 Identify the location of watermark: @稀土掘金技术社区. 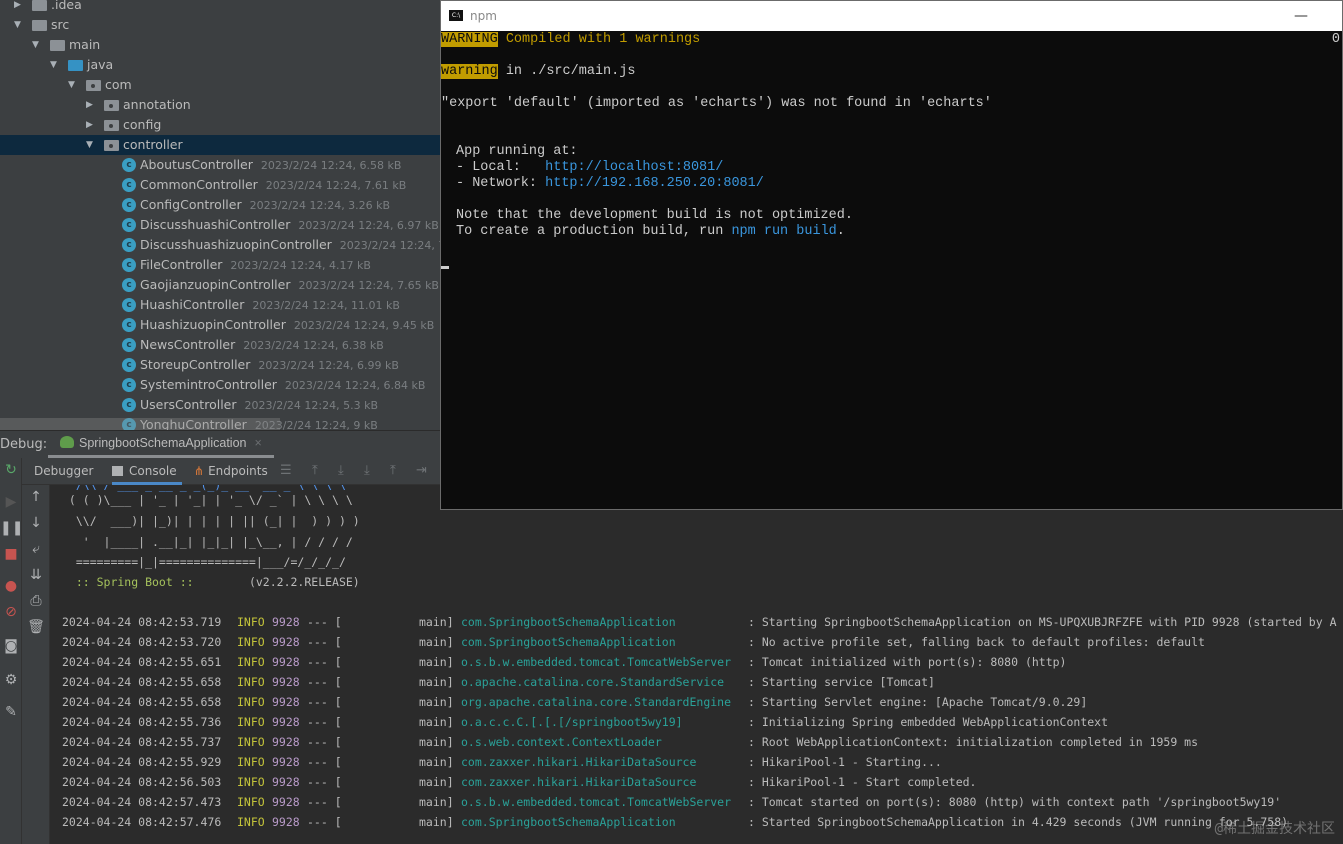
(1274, 829).